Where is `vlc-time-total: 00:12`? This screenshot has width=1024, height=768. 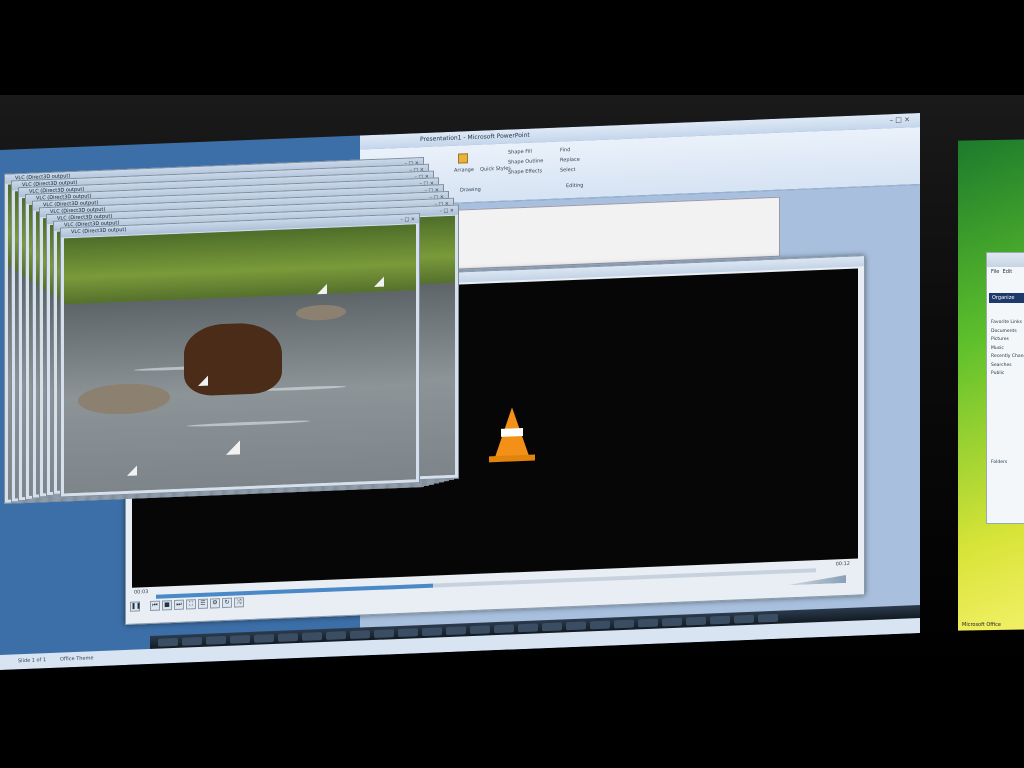
vlc-time-total: 00:12 is located at coordinates (842, 564).